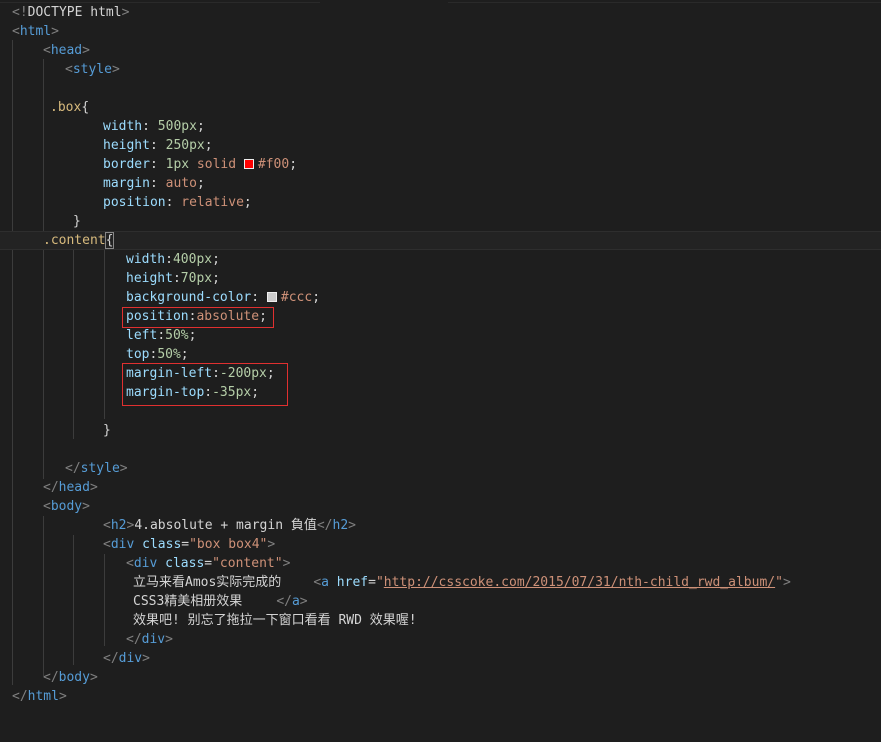 The height and width of the screenshot is (742, 881). I want to click on code-line: <div class="content">, so click(440, 563).